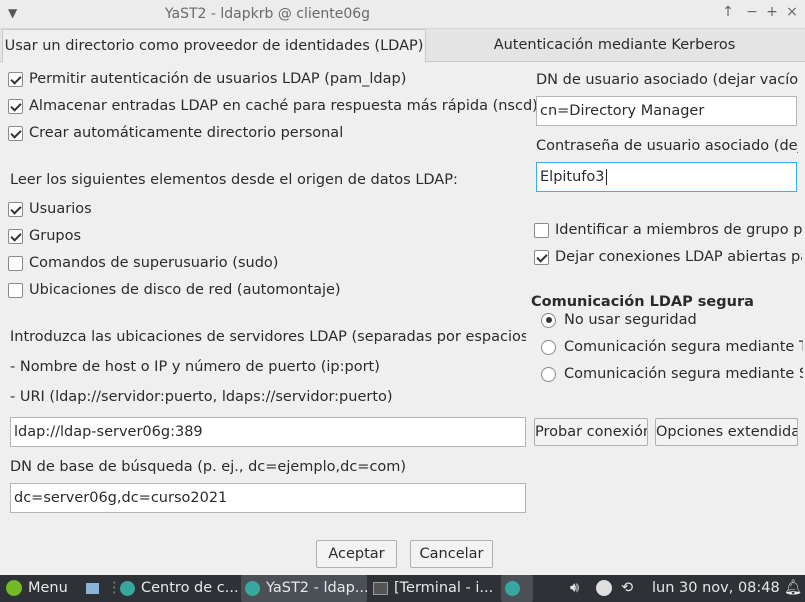 The image size is (805, 602). What do you see at coordinates (683, 347) in the screenshot?
I see `radio-label: Comunicación segura mediante TL` at bounding box center [683, 347].